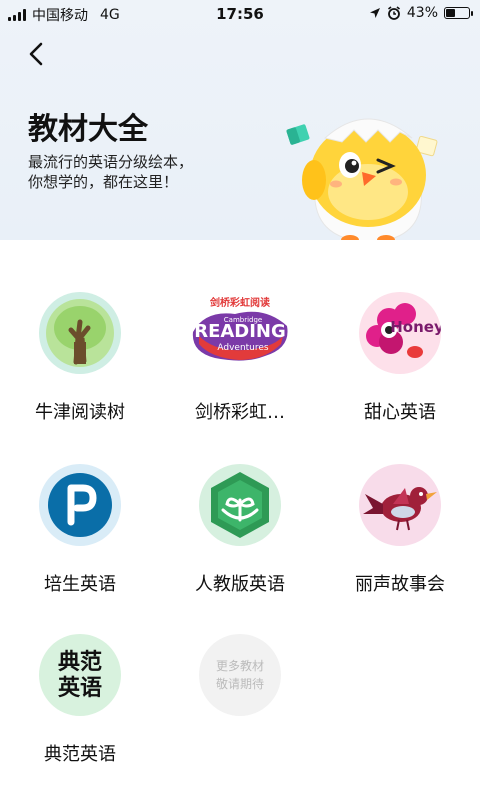 This screenshot has width=480, height=800. What do you see at coordinates (239, 666) in the screenshot?
I see `more-line-1: 更多教材` at bounding box center [239, 666].